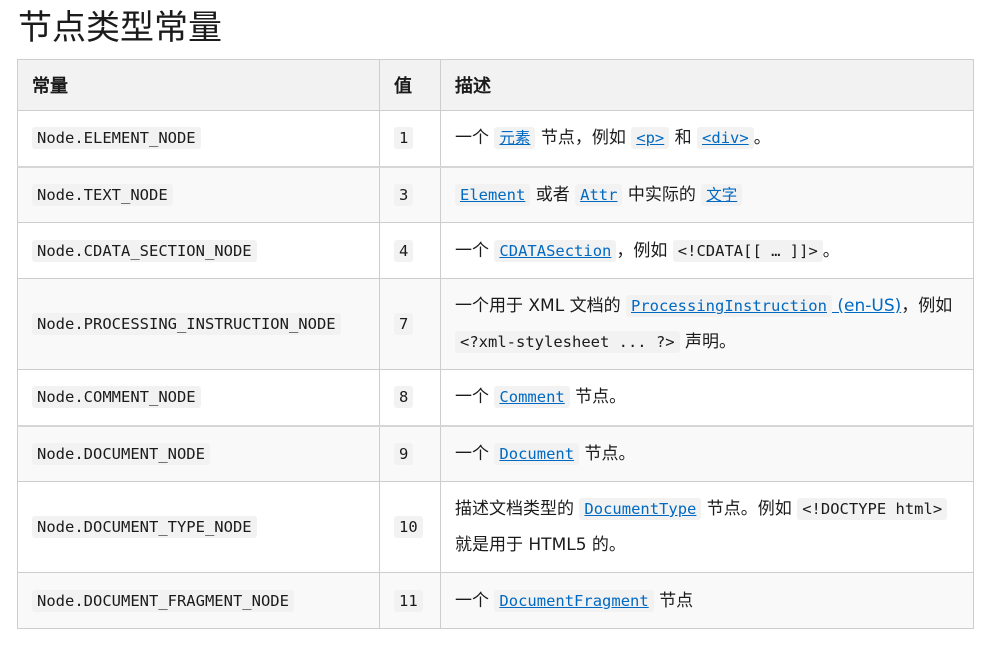 The width and height of the screenshot is (994, 648). I want to click on processinginstruction-link: ProcessingInstruction, so click(729, 306).